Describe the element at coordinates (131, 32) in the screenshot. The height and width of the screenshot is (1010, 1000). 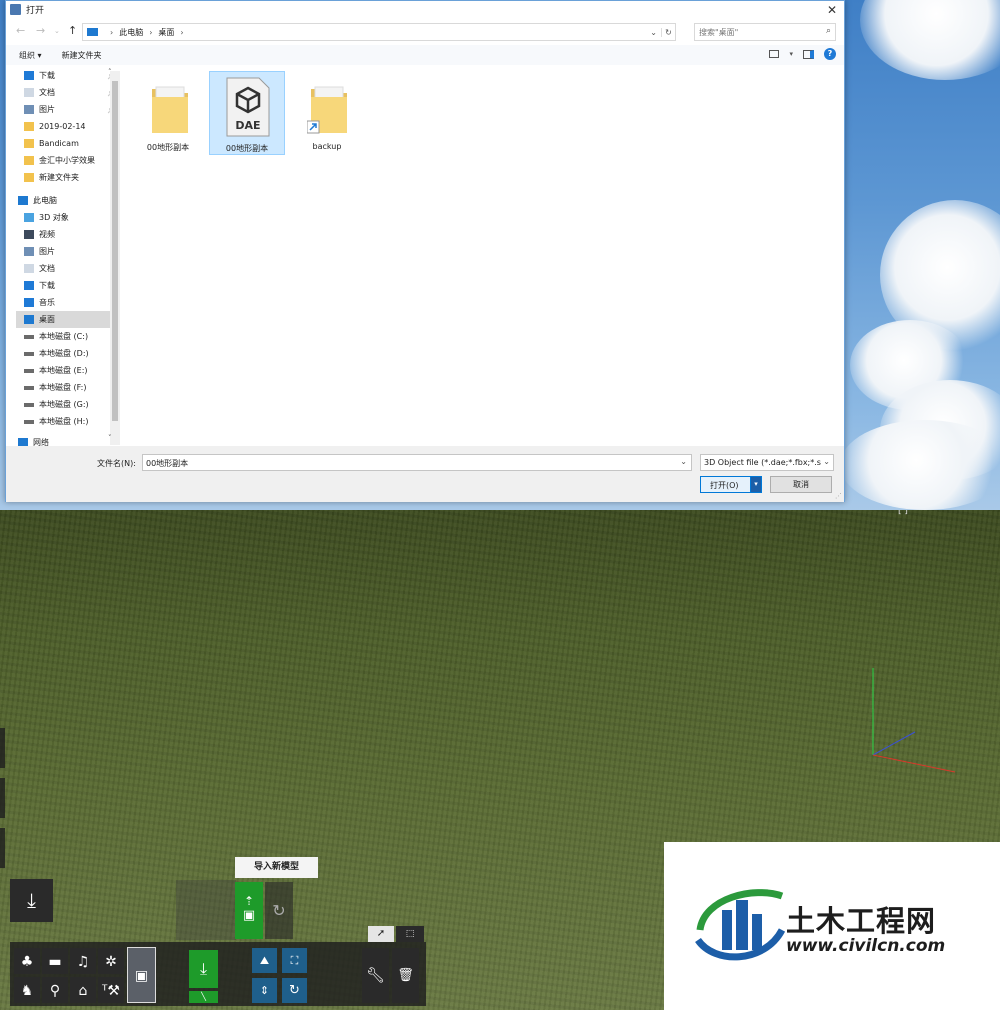
I see `breadcrumb-this-pc: 此电脑` at that location.